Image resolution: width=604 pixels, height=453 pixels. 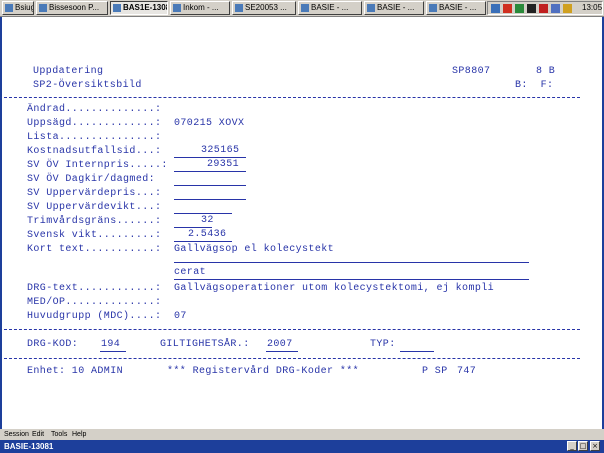 I want to click on field-value-svensk-vikt: 2.5436, so click(x=207, y=235).